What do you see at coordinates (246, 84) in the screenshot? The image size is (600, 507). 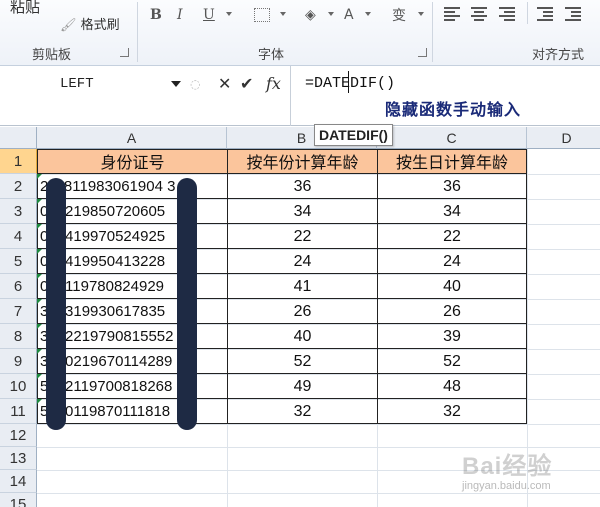 I see `enter-icon: ✔` at bounding box center [246, 84].